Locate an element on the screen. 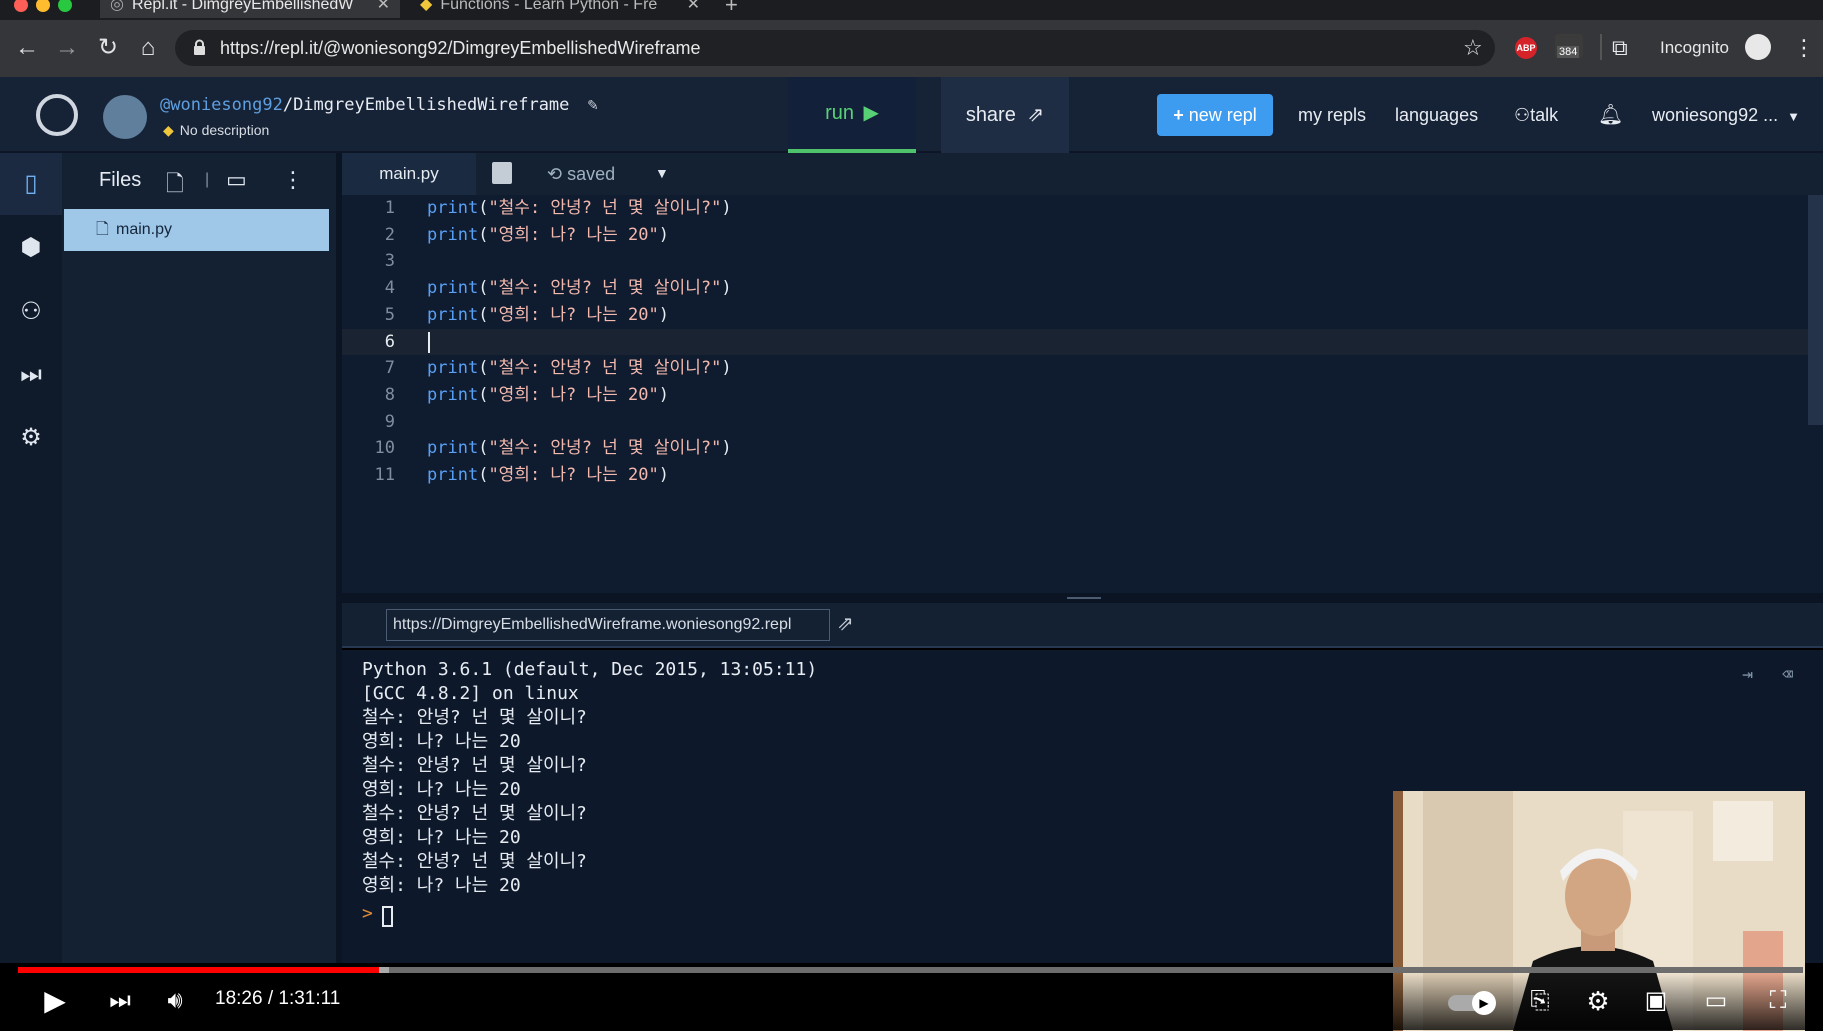 Image resolution: width=1823 pixels, height=1031 pixels. cast-icon: ⧉ is located at coordinates (1620, 48).